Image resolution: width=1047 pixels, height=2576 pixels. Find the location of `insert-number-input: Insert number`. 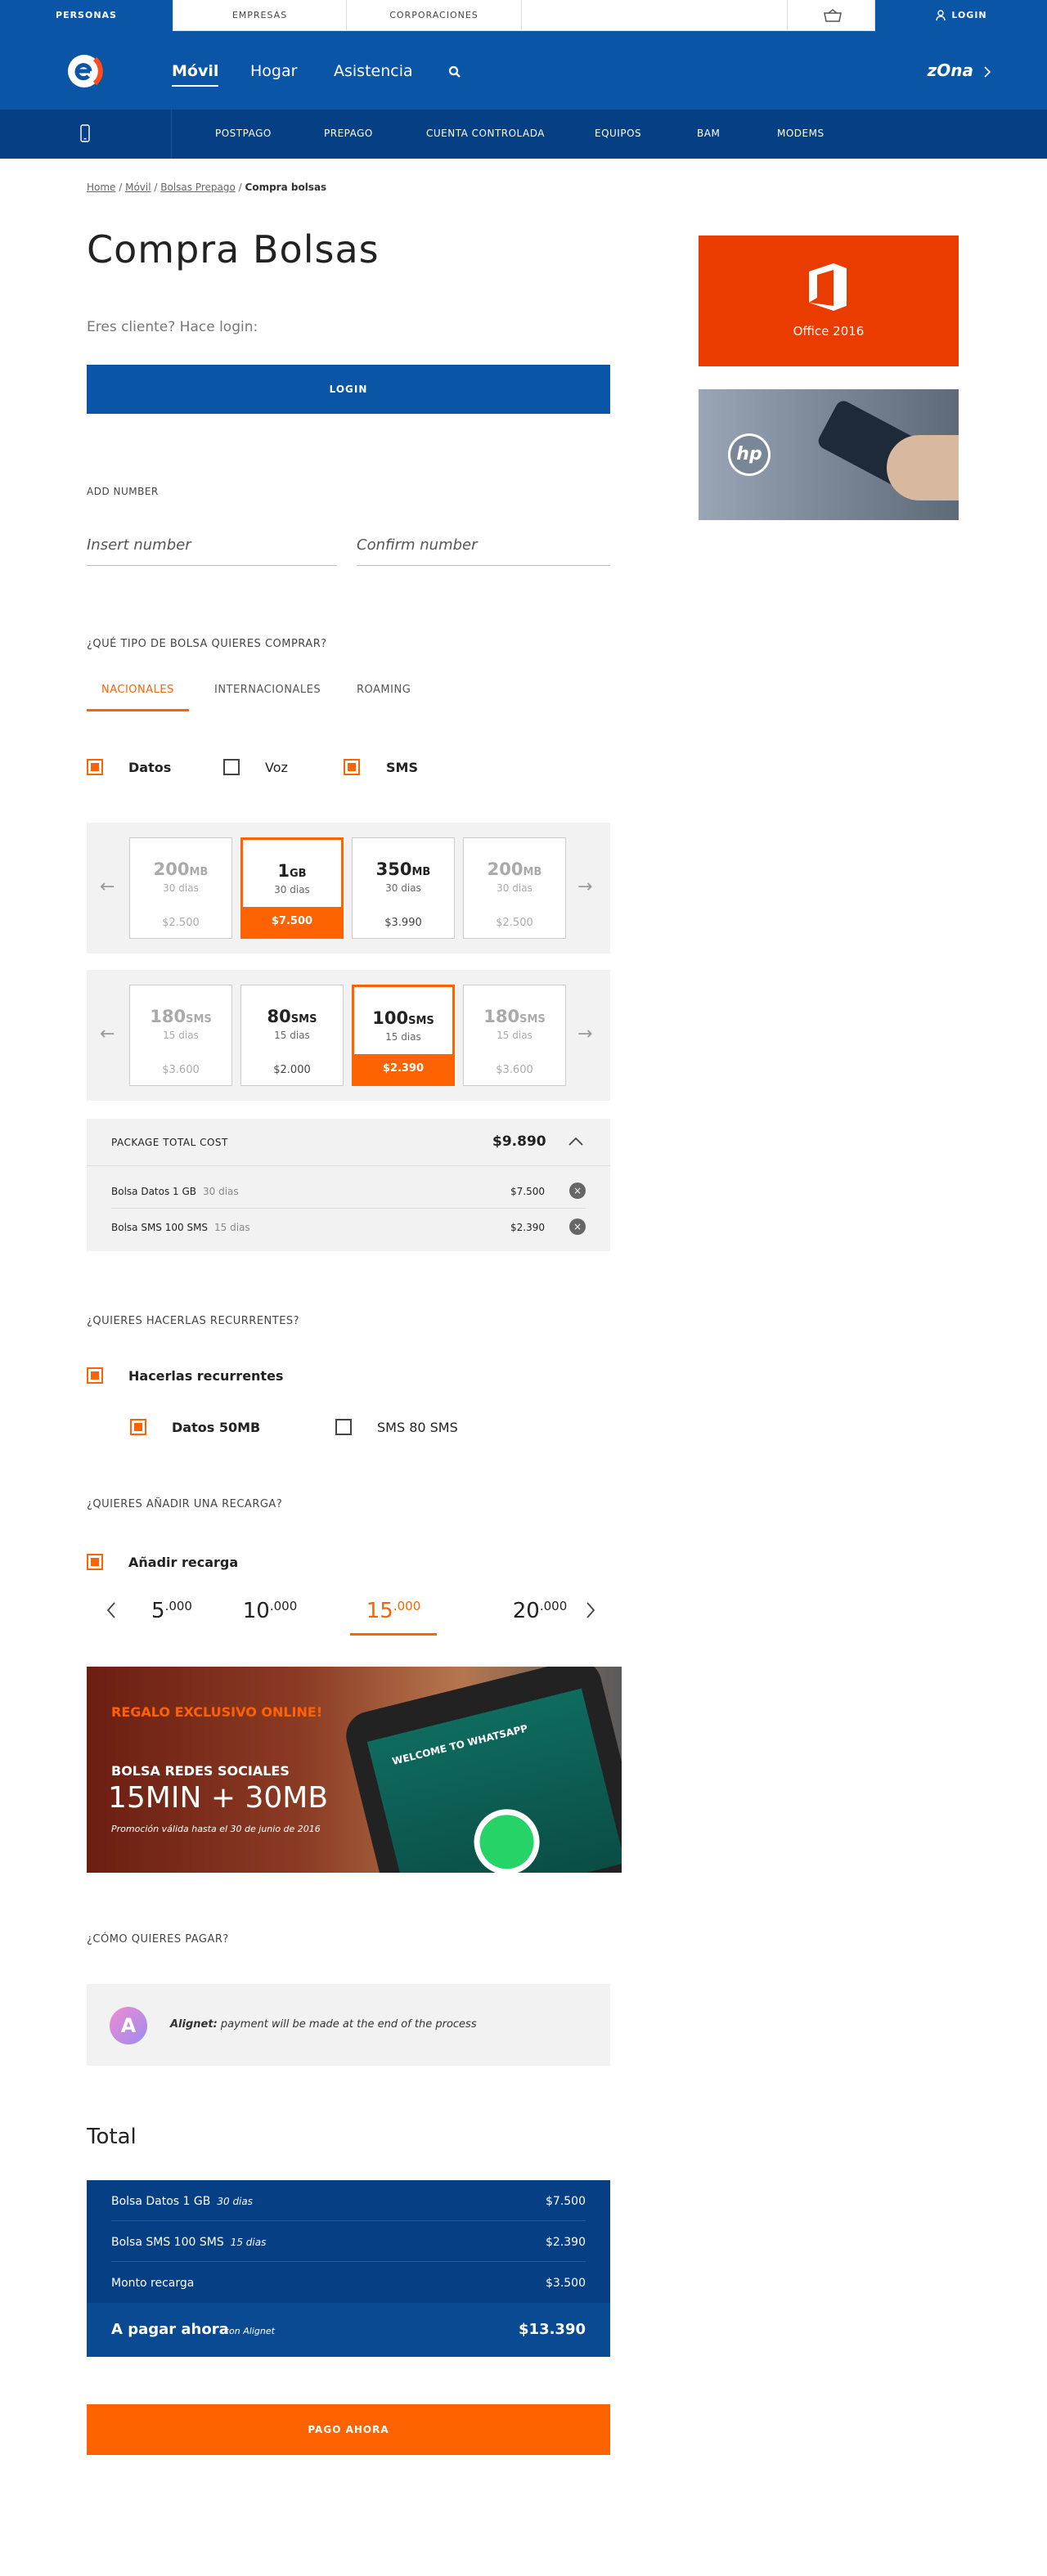

insert-number-input: Insert number is located at coordinates (212, 551).